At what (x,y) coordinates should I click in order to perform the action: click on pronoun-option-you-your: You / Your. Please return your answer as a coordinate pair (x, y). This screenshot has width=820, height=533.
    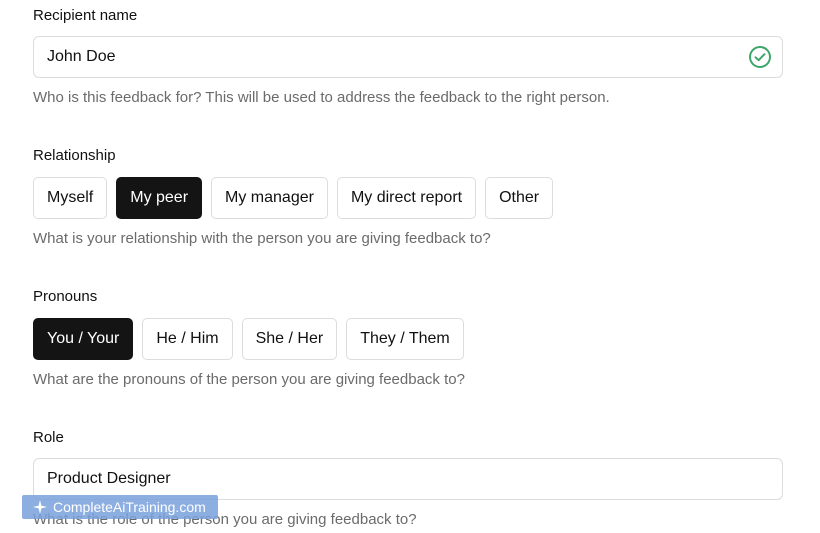
    Looking at the image, I should click on (83, 339).